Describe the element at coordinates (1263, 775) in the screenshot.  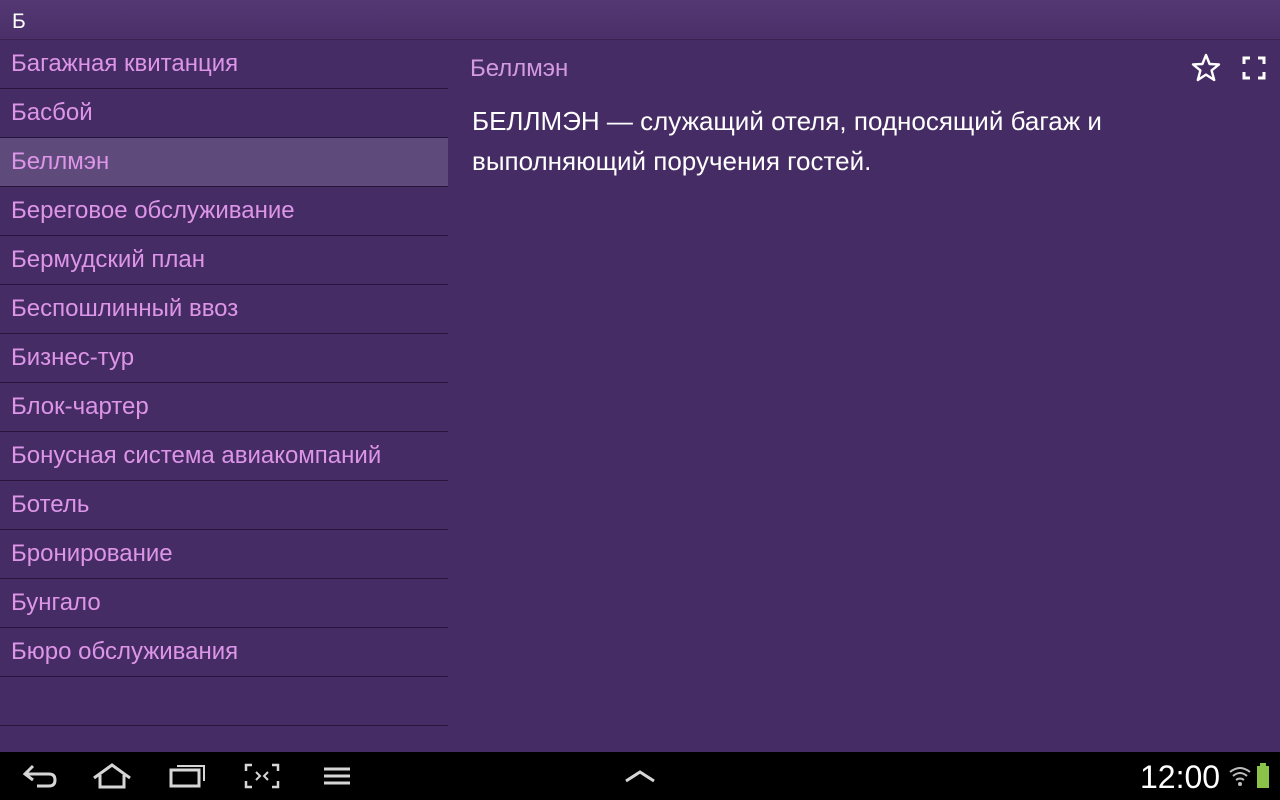
I see `battery-icon` at that location.